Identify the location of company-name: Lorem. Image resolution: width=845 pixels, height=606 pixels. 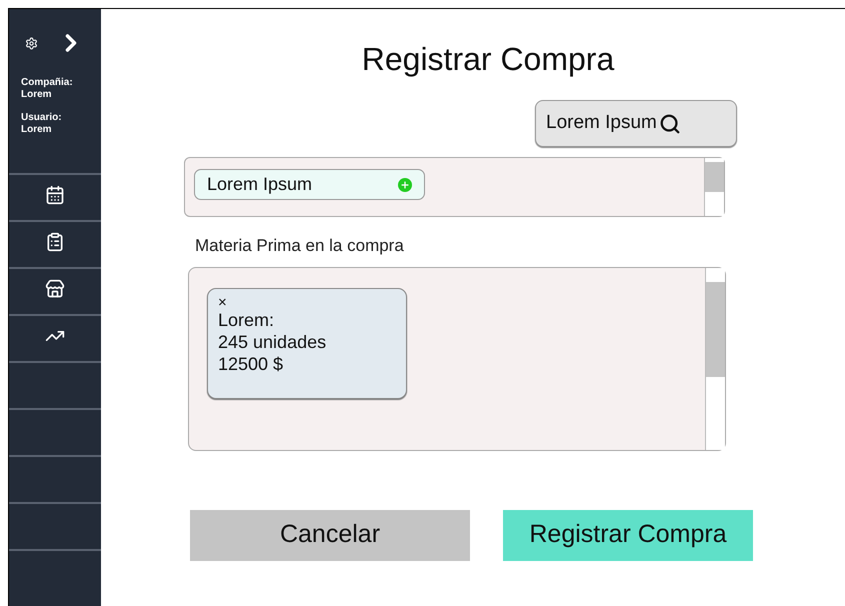
(37, 95).